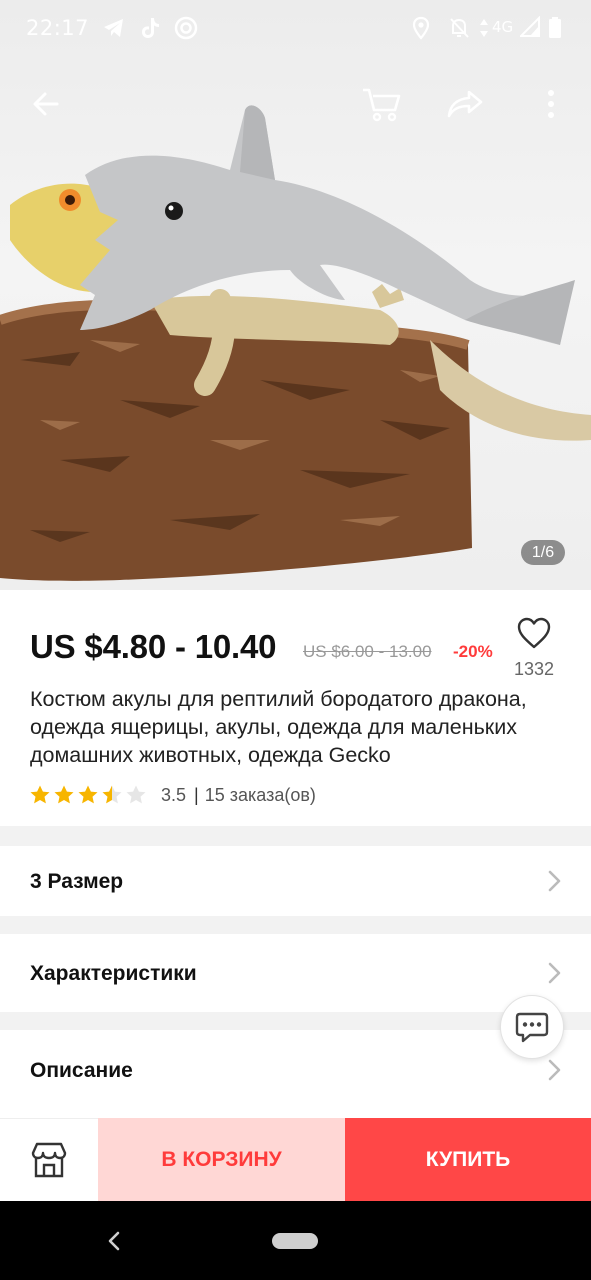  I want to click on specifications-label: Характеристики, so click(113, 973).